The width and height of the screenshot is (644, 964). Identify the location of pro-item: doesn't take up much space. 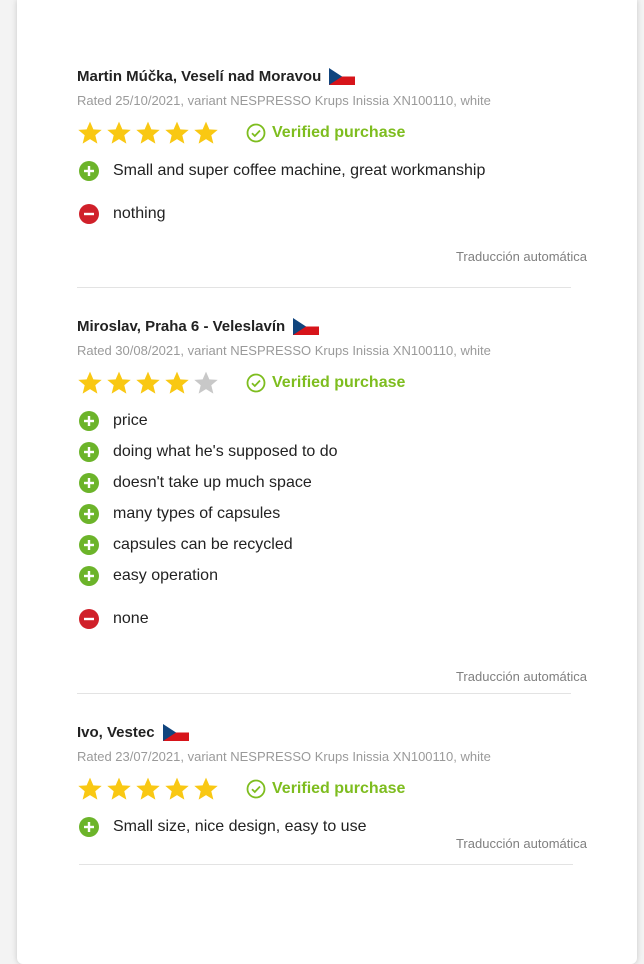
(332, 482).